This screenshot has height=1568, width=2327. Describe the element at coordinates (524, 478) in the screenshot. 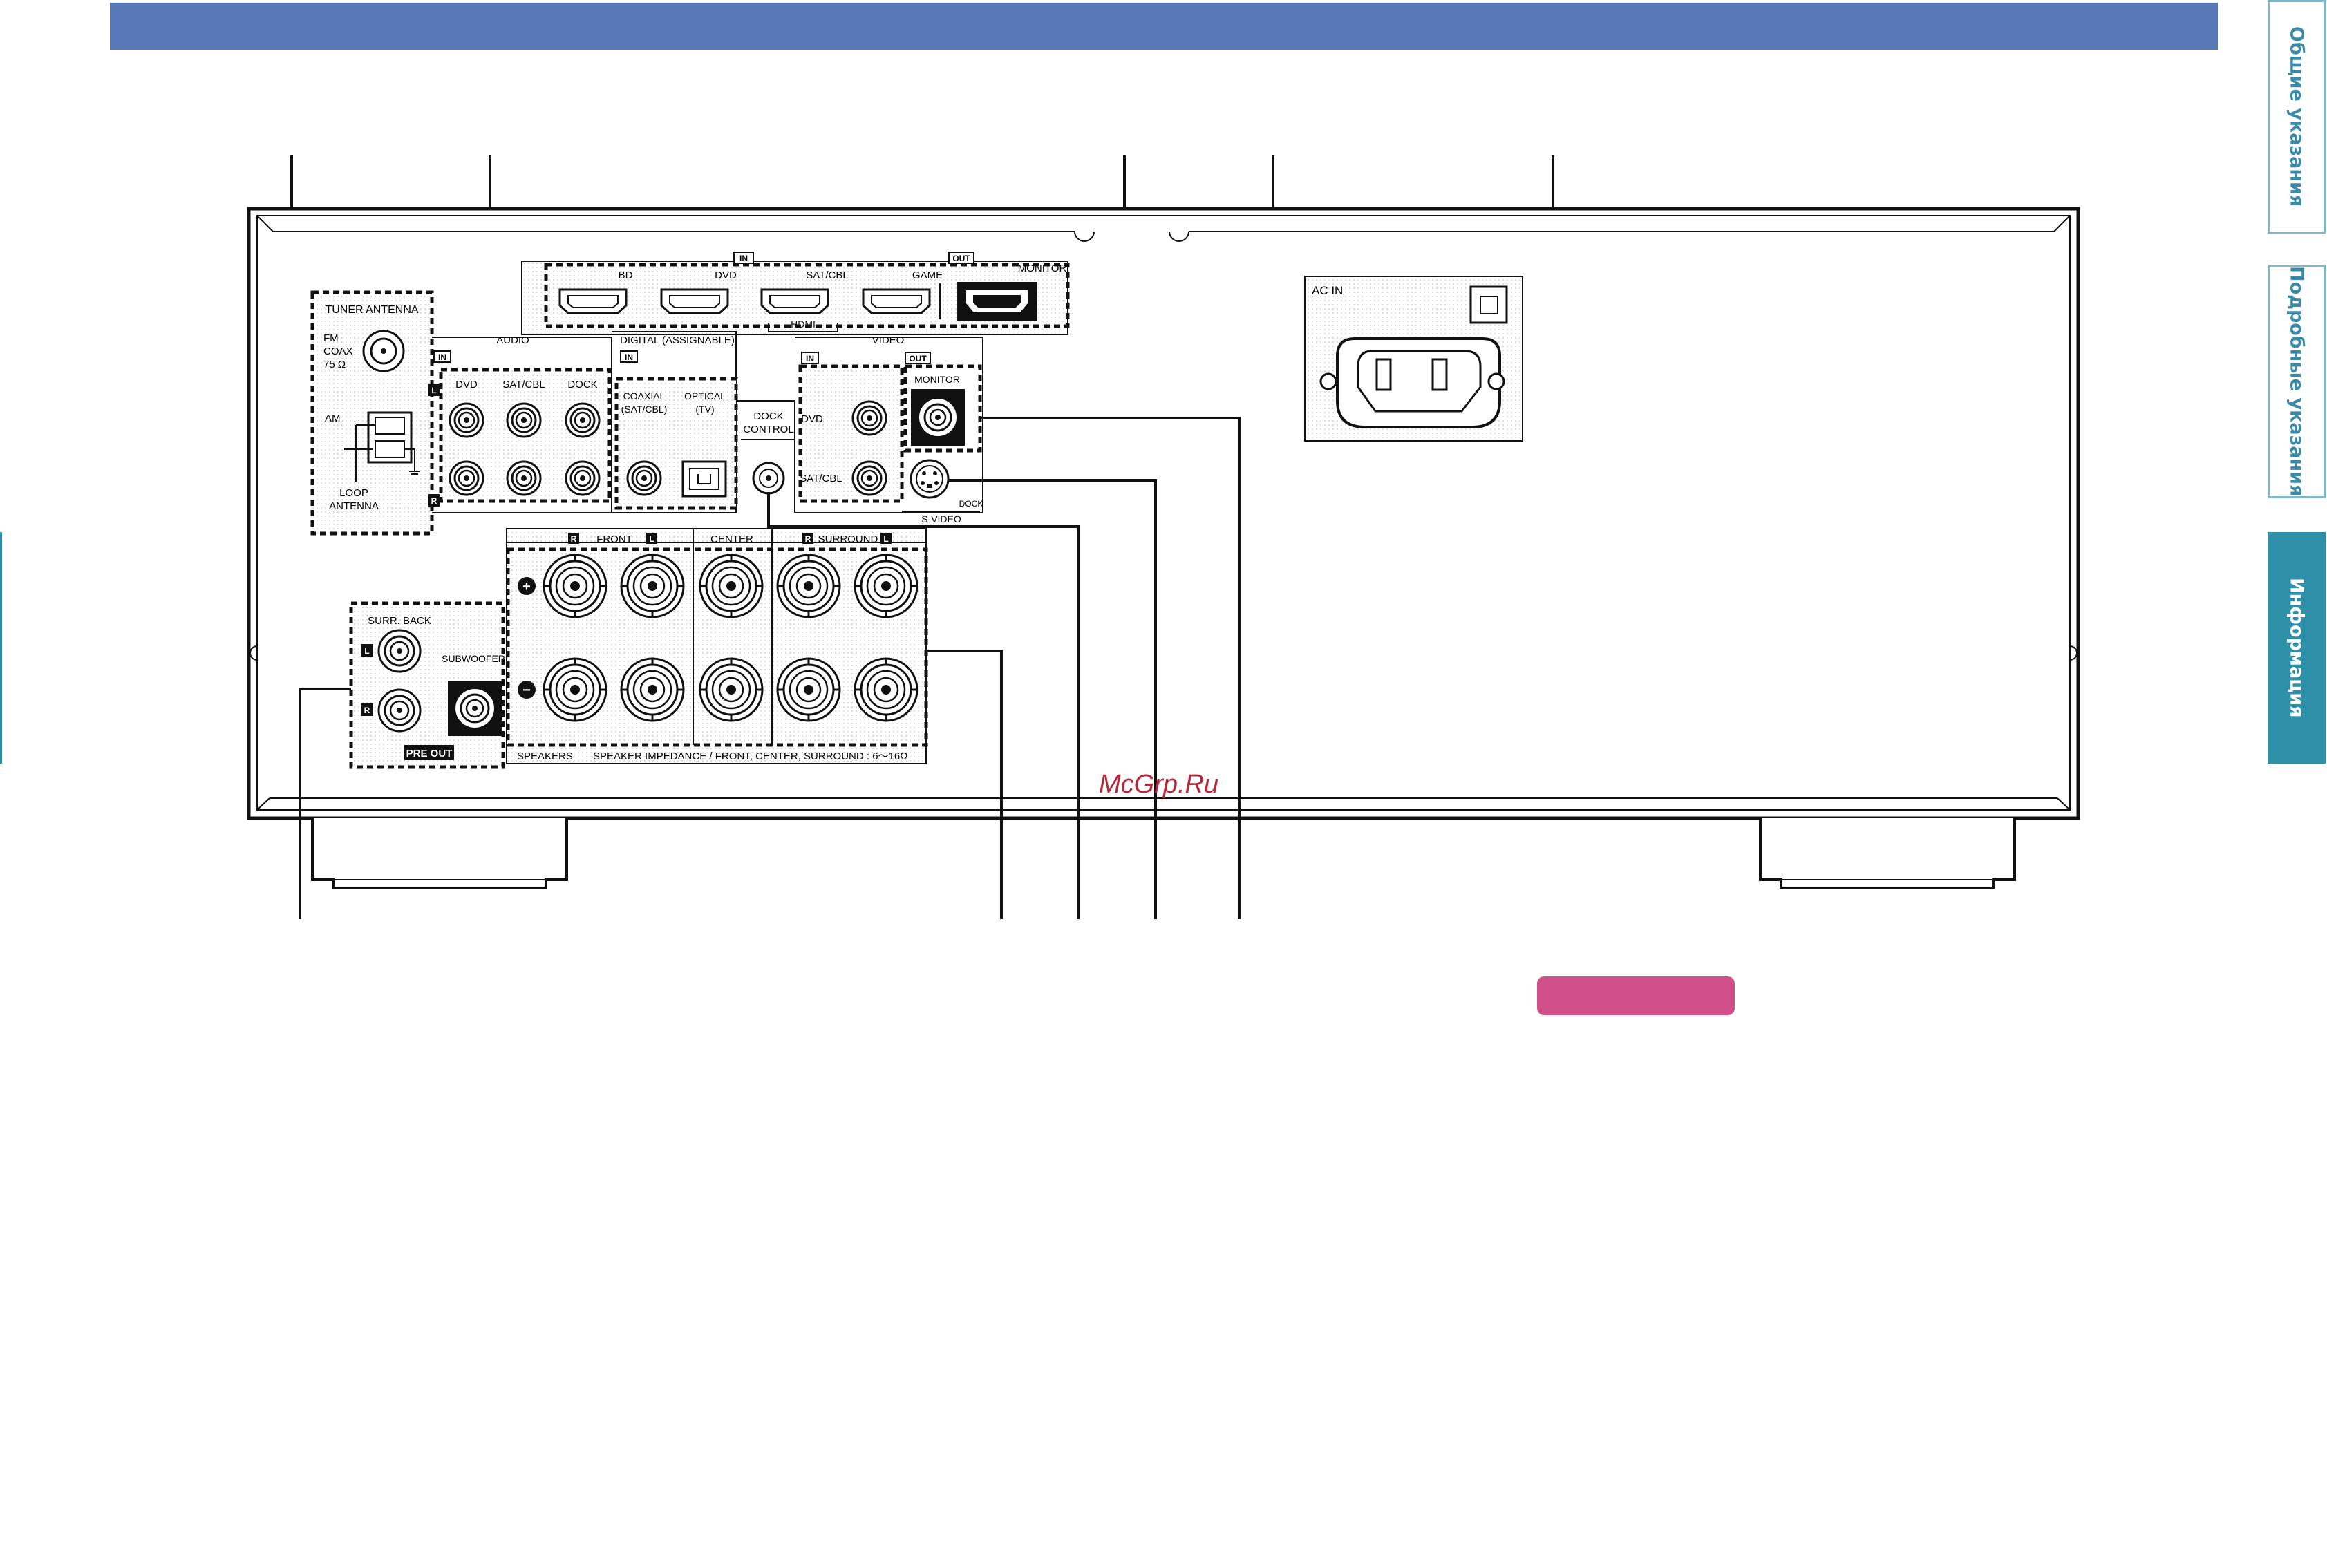

I see `audio-satcbl-r-jack` at that location.